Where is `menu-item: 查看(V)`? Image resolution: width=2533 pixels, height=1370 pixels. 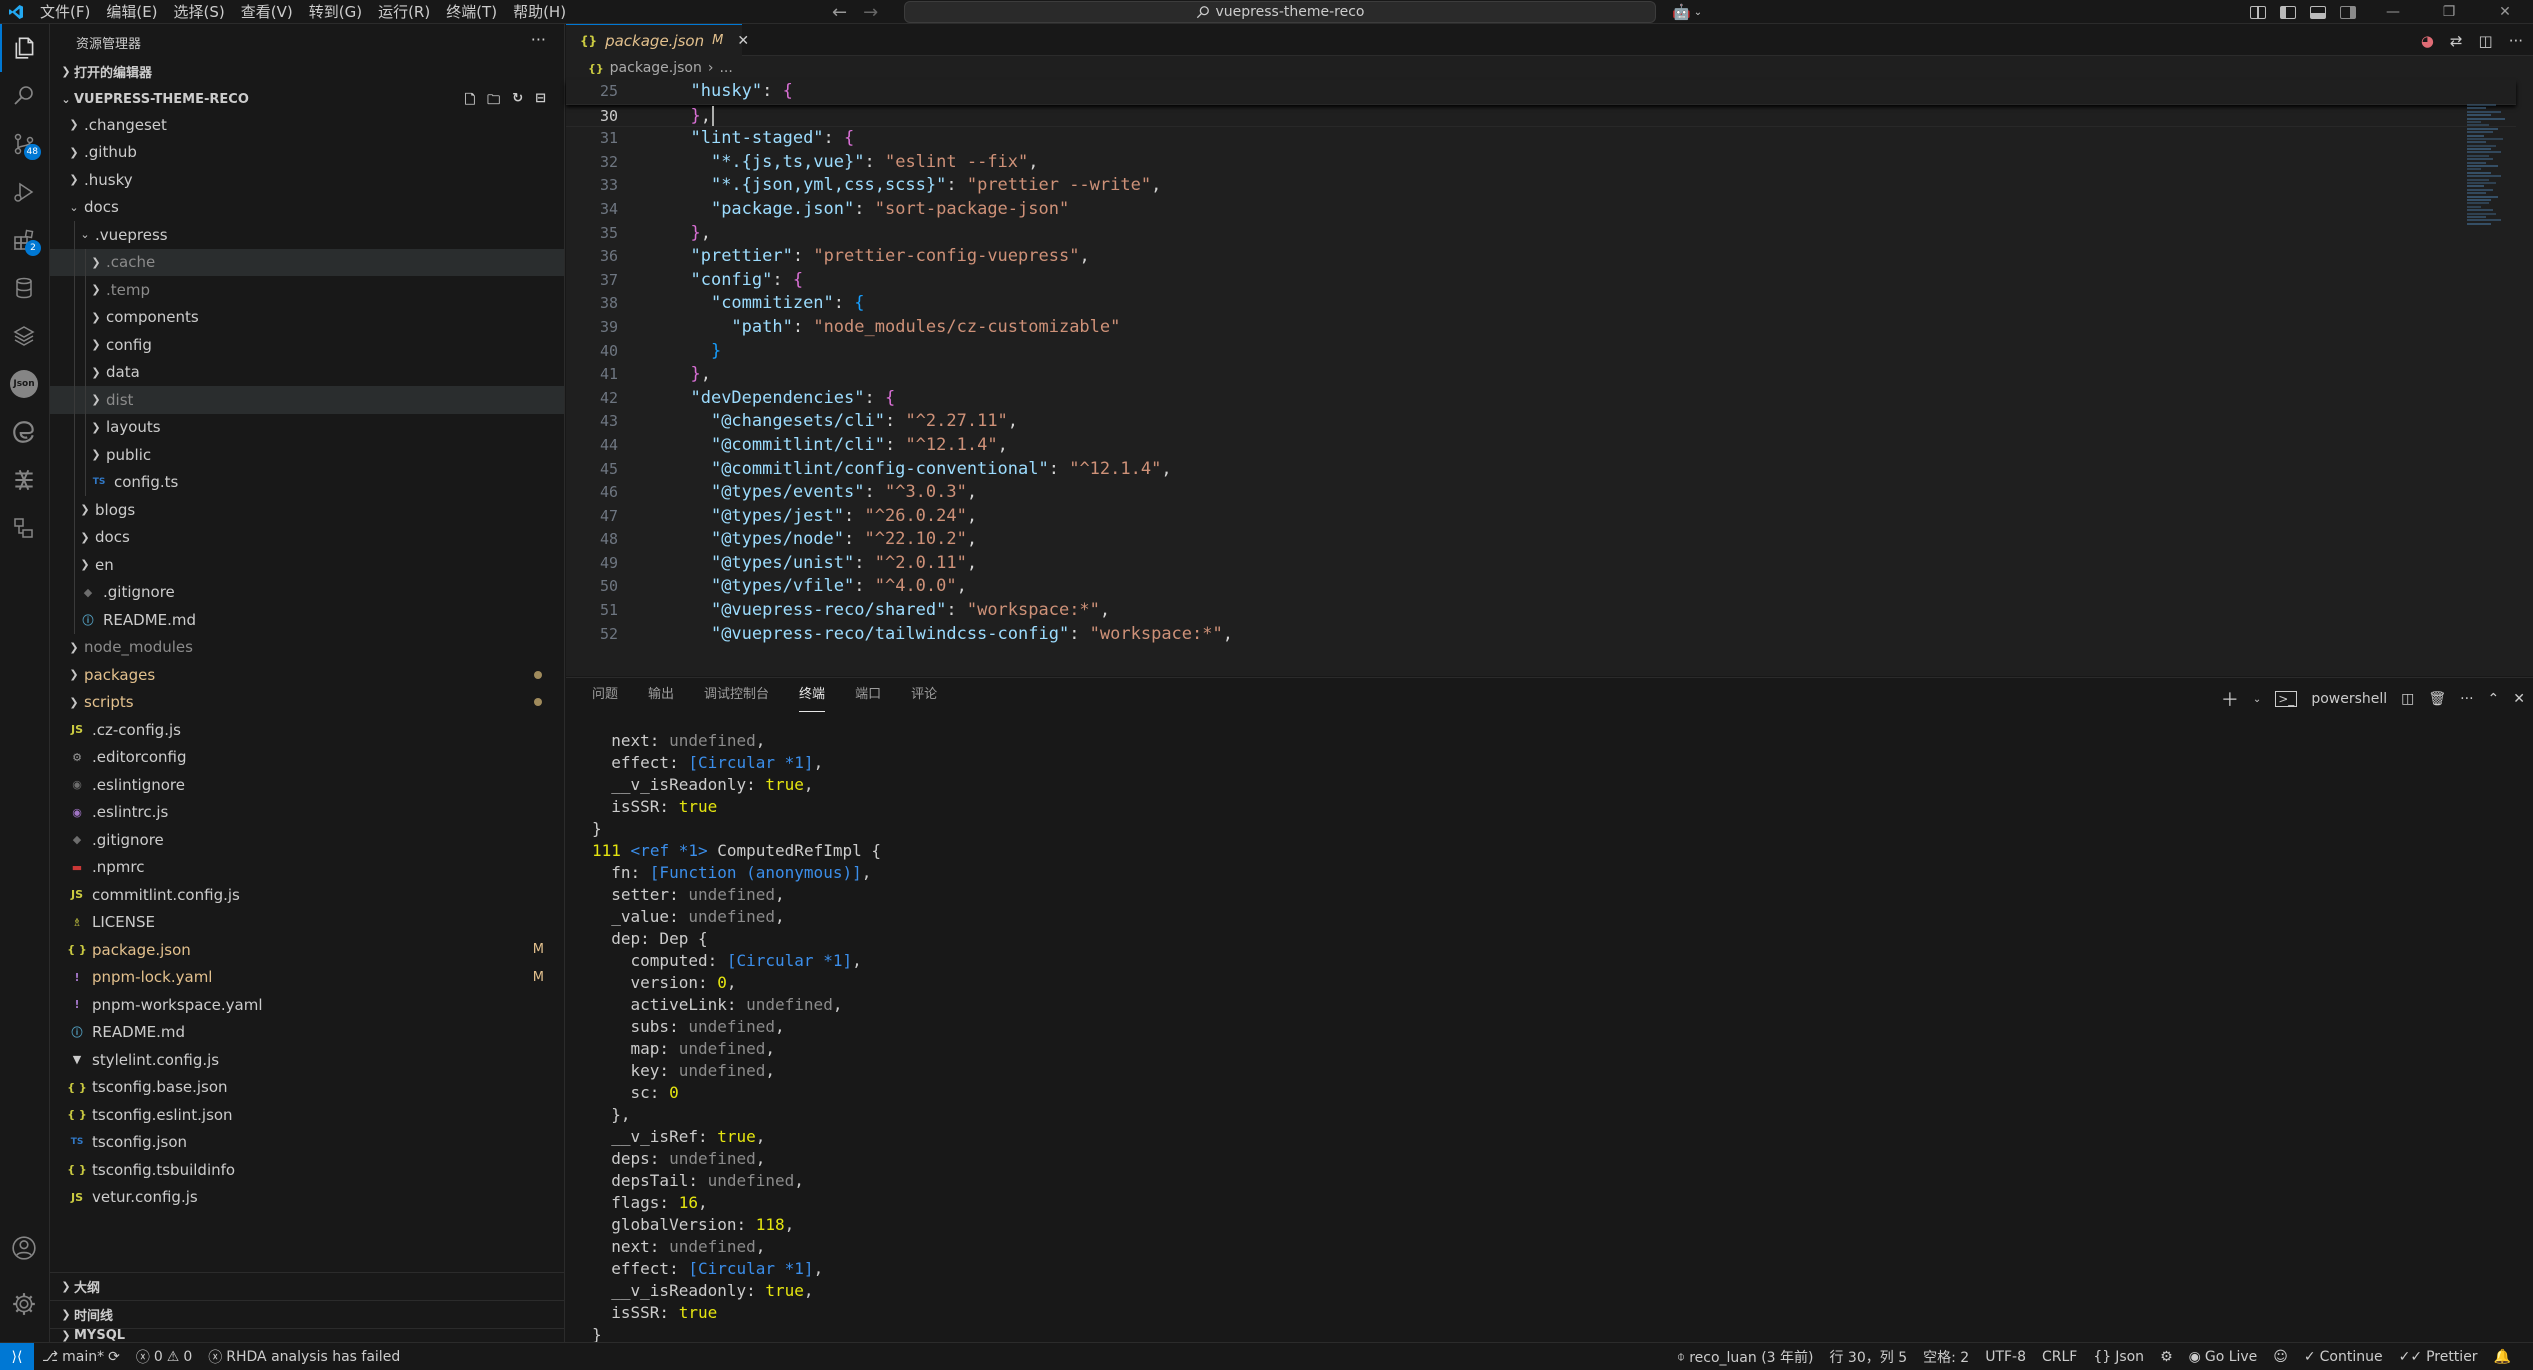
menu-item: 查看(V) is located at coordinates (267, 12).